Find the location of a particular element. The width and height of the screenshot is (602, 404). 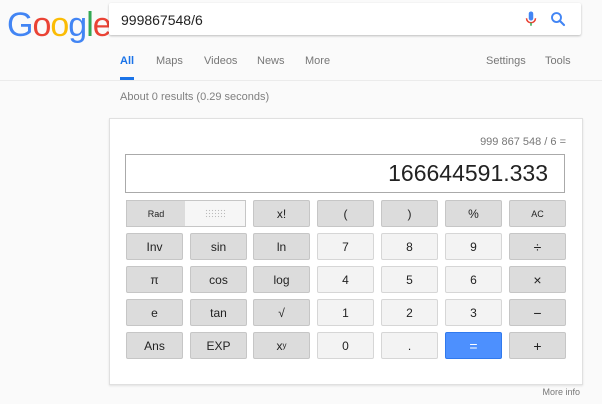

tab-videos: Videos is located at coordinates (220, 67).